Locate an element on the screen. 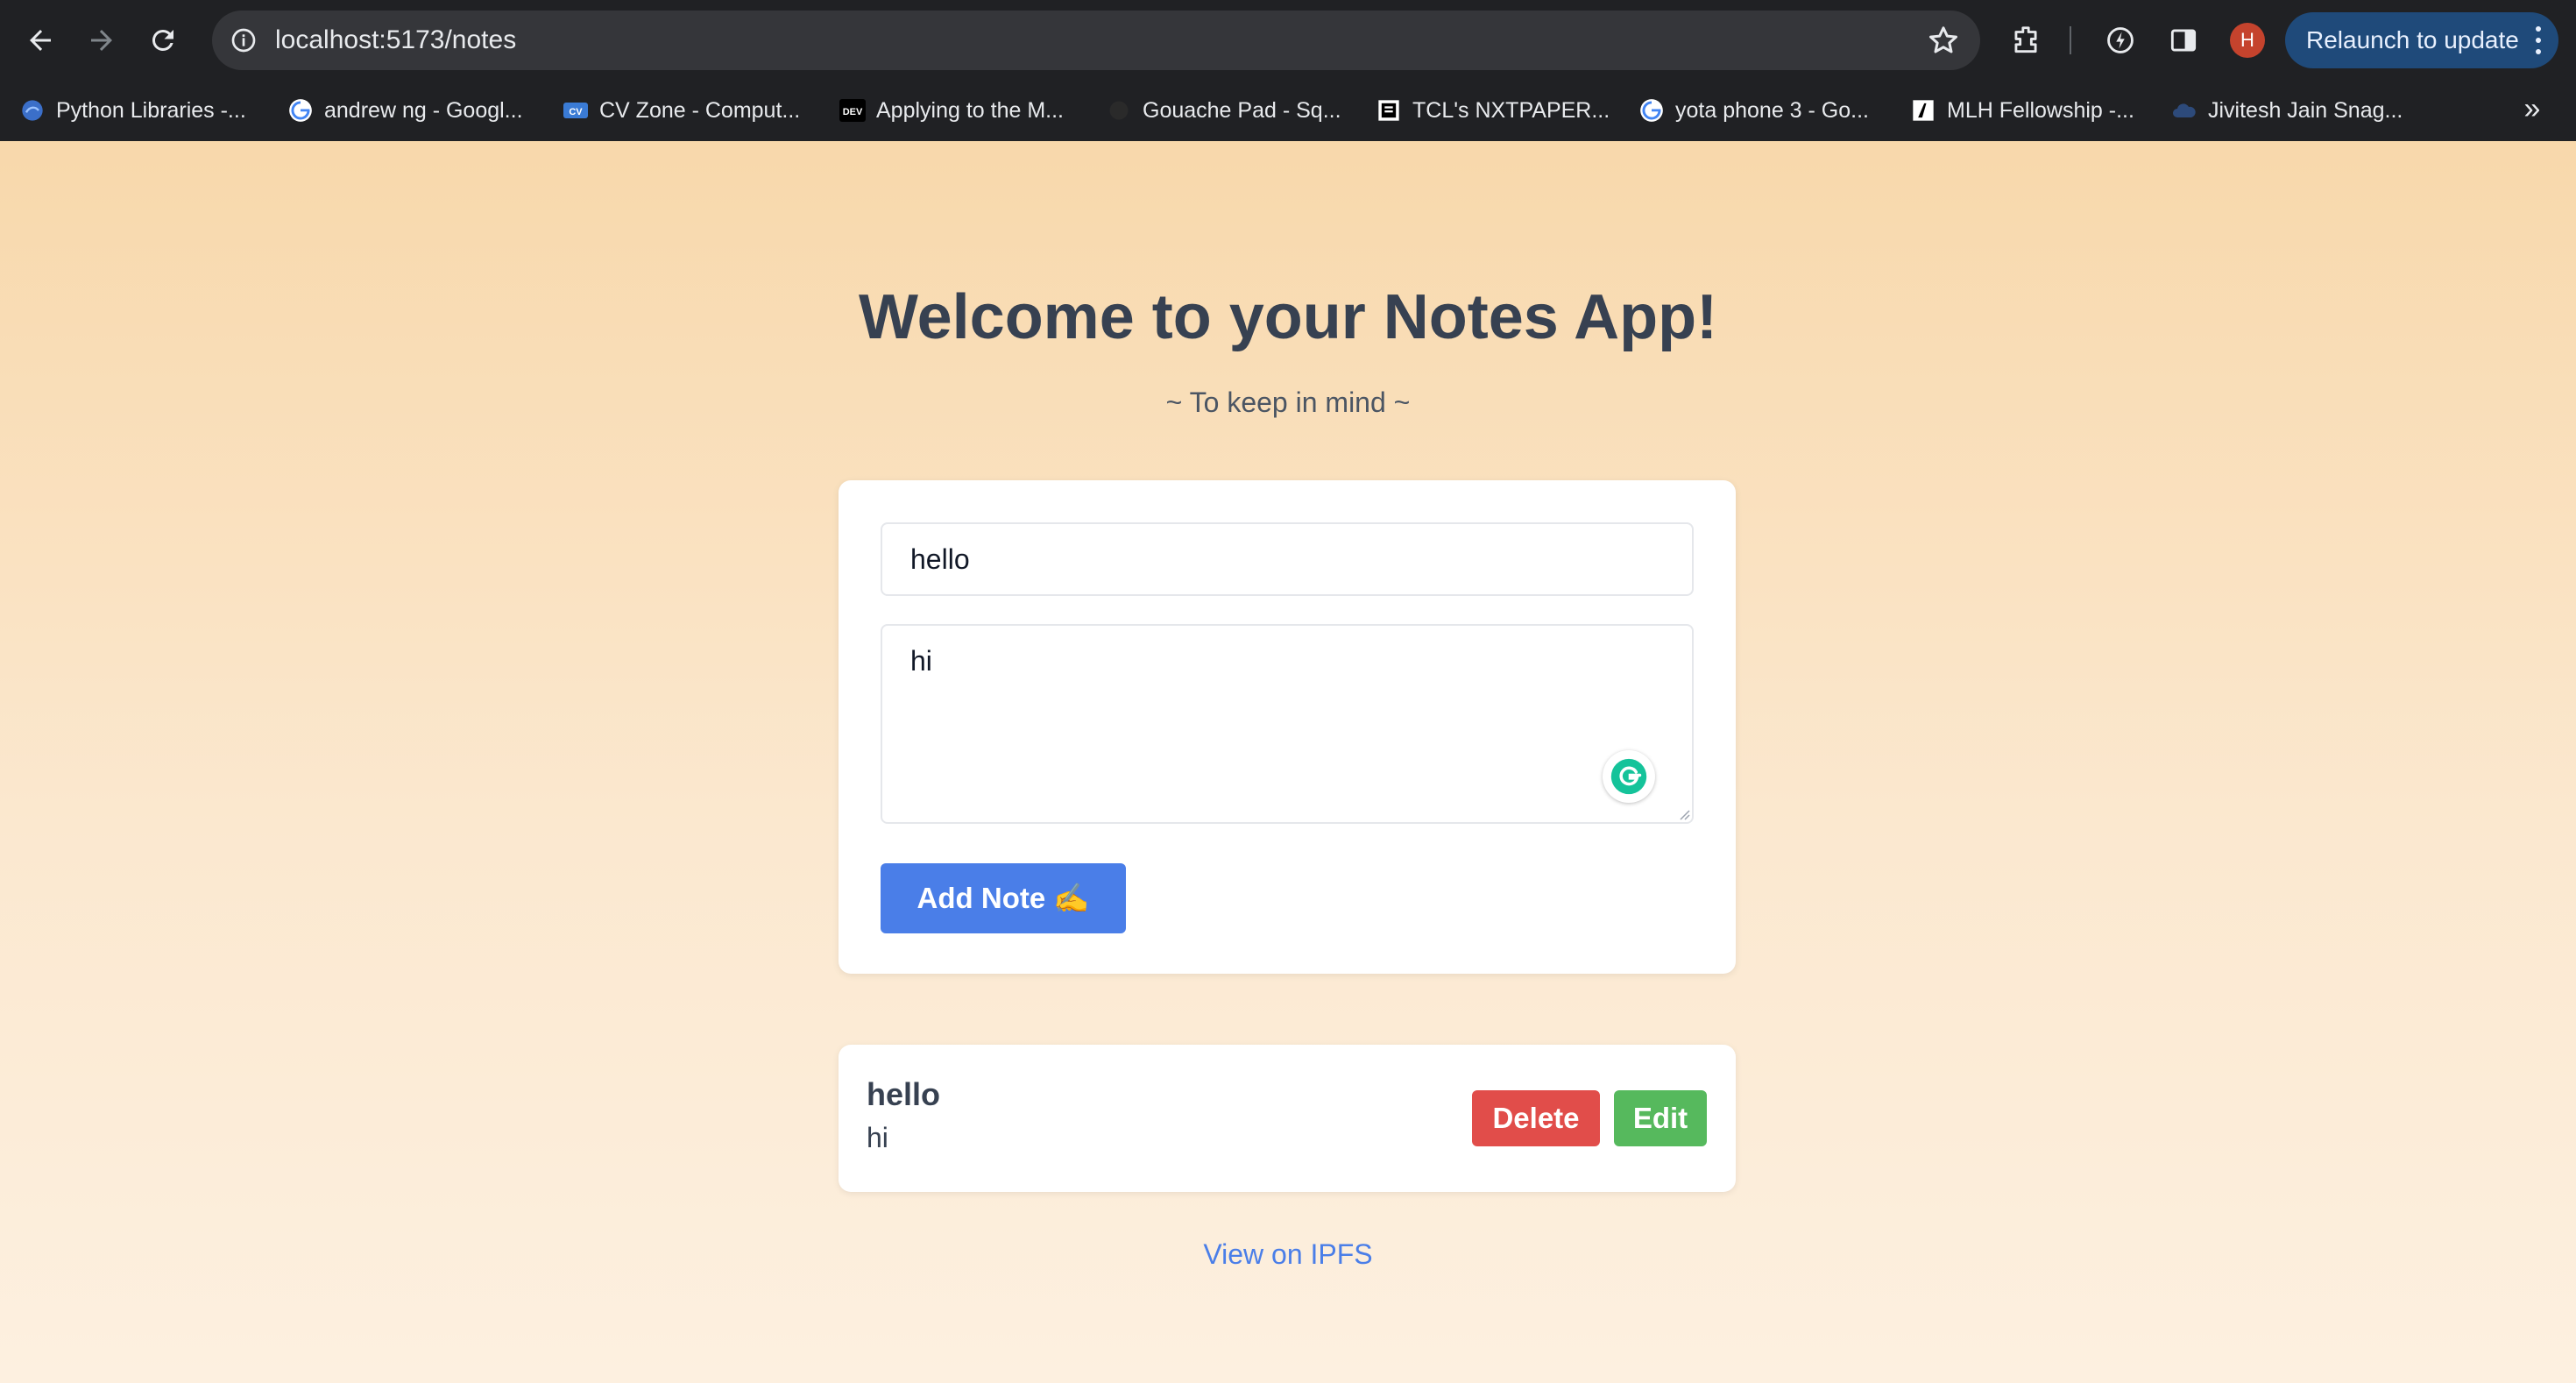 The height and width of the screenshot is (1383, 2576). page-title: Welcome to your Notes App! is located at coordinates (1288, 317).